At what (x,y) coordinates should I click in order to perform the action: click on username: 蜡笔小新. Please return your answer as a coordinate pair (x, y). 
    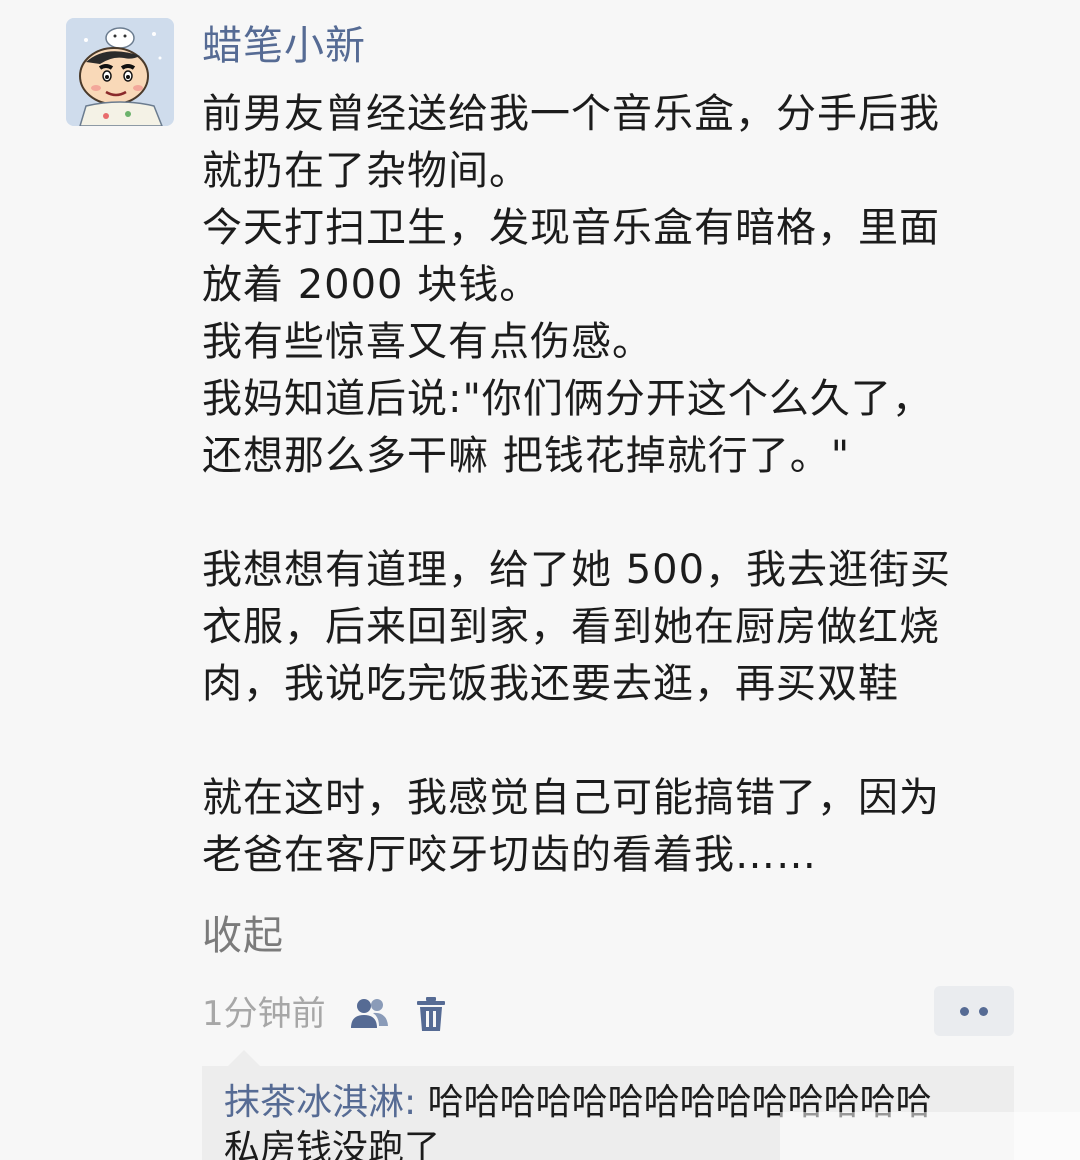
    Looking at the image, I should click on (284, 46).